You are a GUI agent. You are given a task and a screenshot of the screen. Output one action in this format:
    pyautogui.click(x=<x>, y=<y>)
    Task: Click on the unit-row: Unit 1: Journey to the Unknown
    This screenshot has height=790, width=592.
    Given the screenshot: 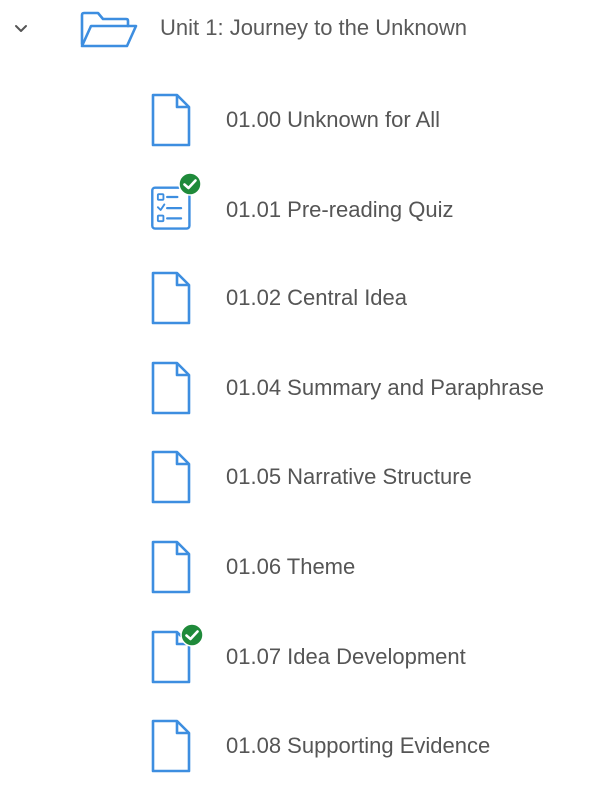 What is the action you would take?
    pyautogui.click(x=296, y=29)
    